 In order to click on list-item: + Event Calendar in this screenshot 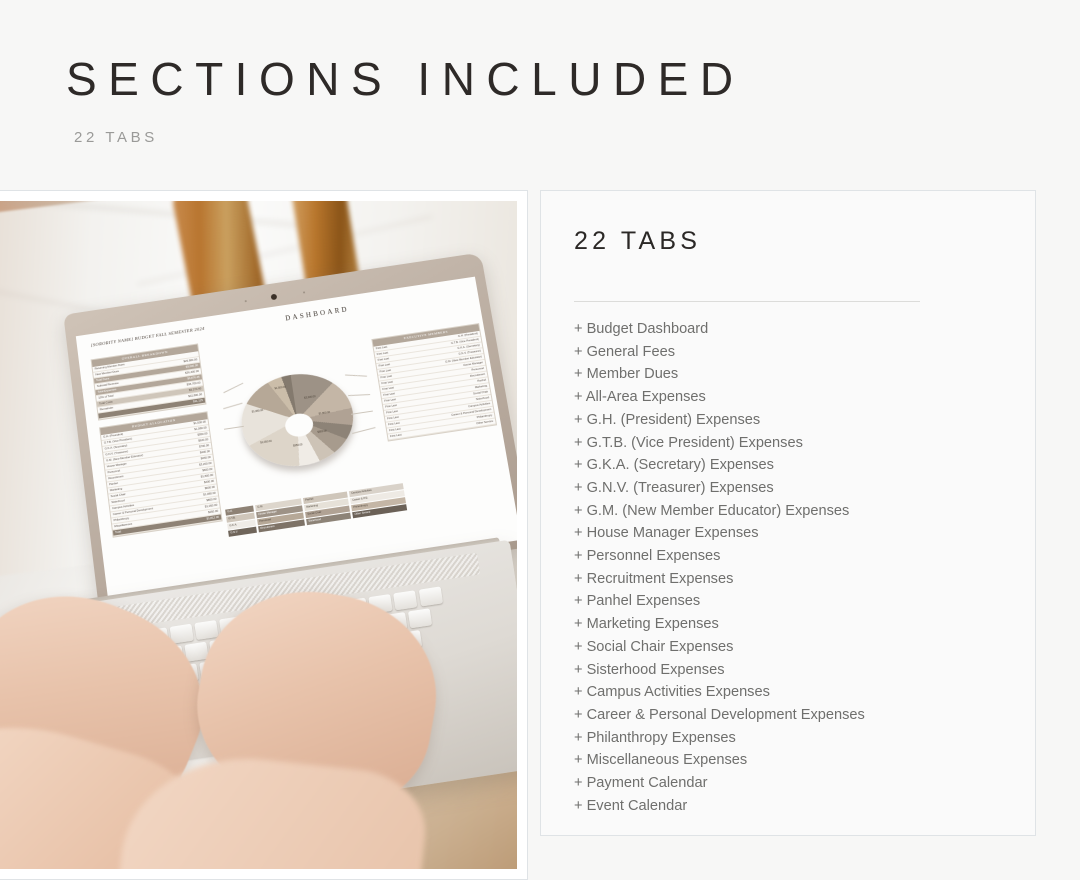, I will do `click(631, 805)`.